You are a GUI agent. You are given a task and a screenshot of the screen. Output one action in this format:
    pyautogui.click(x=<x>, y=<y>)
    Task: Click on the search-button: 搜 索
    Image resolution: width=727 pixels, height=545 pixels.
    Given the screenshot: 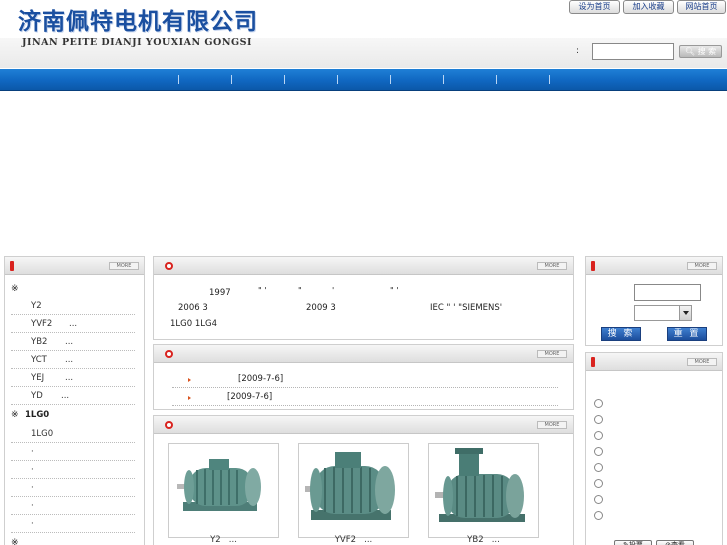 What is the action you would take?
    pyautogui.click(x=621, y=334)
    